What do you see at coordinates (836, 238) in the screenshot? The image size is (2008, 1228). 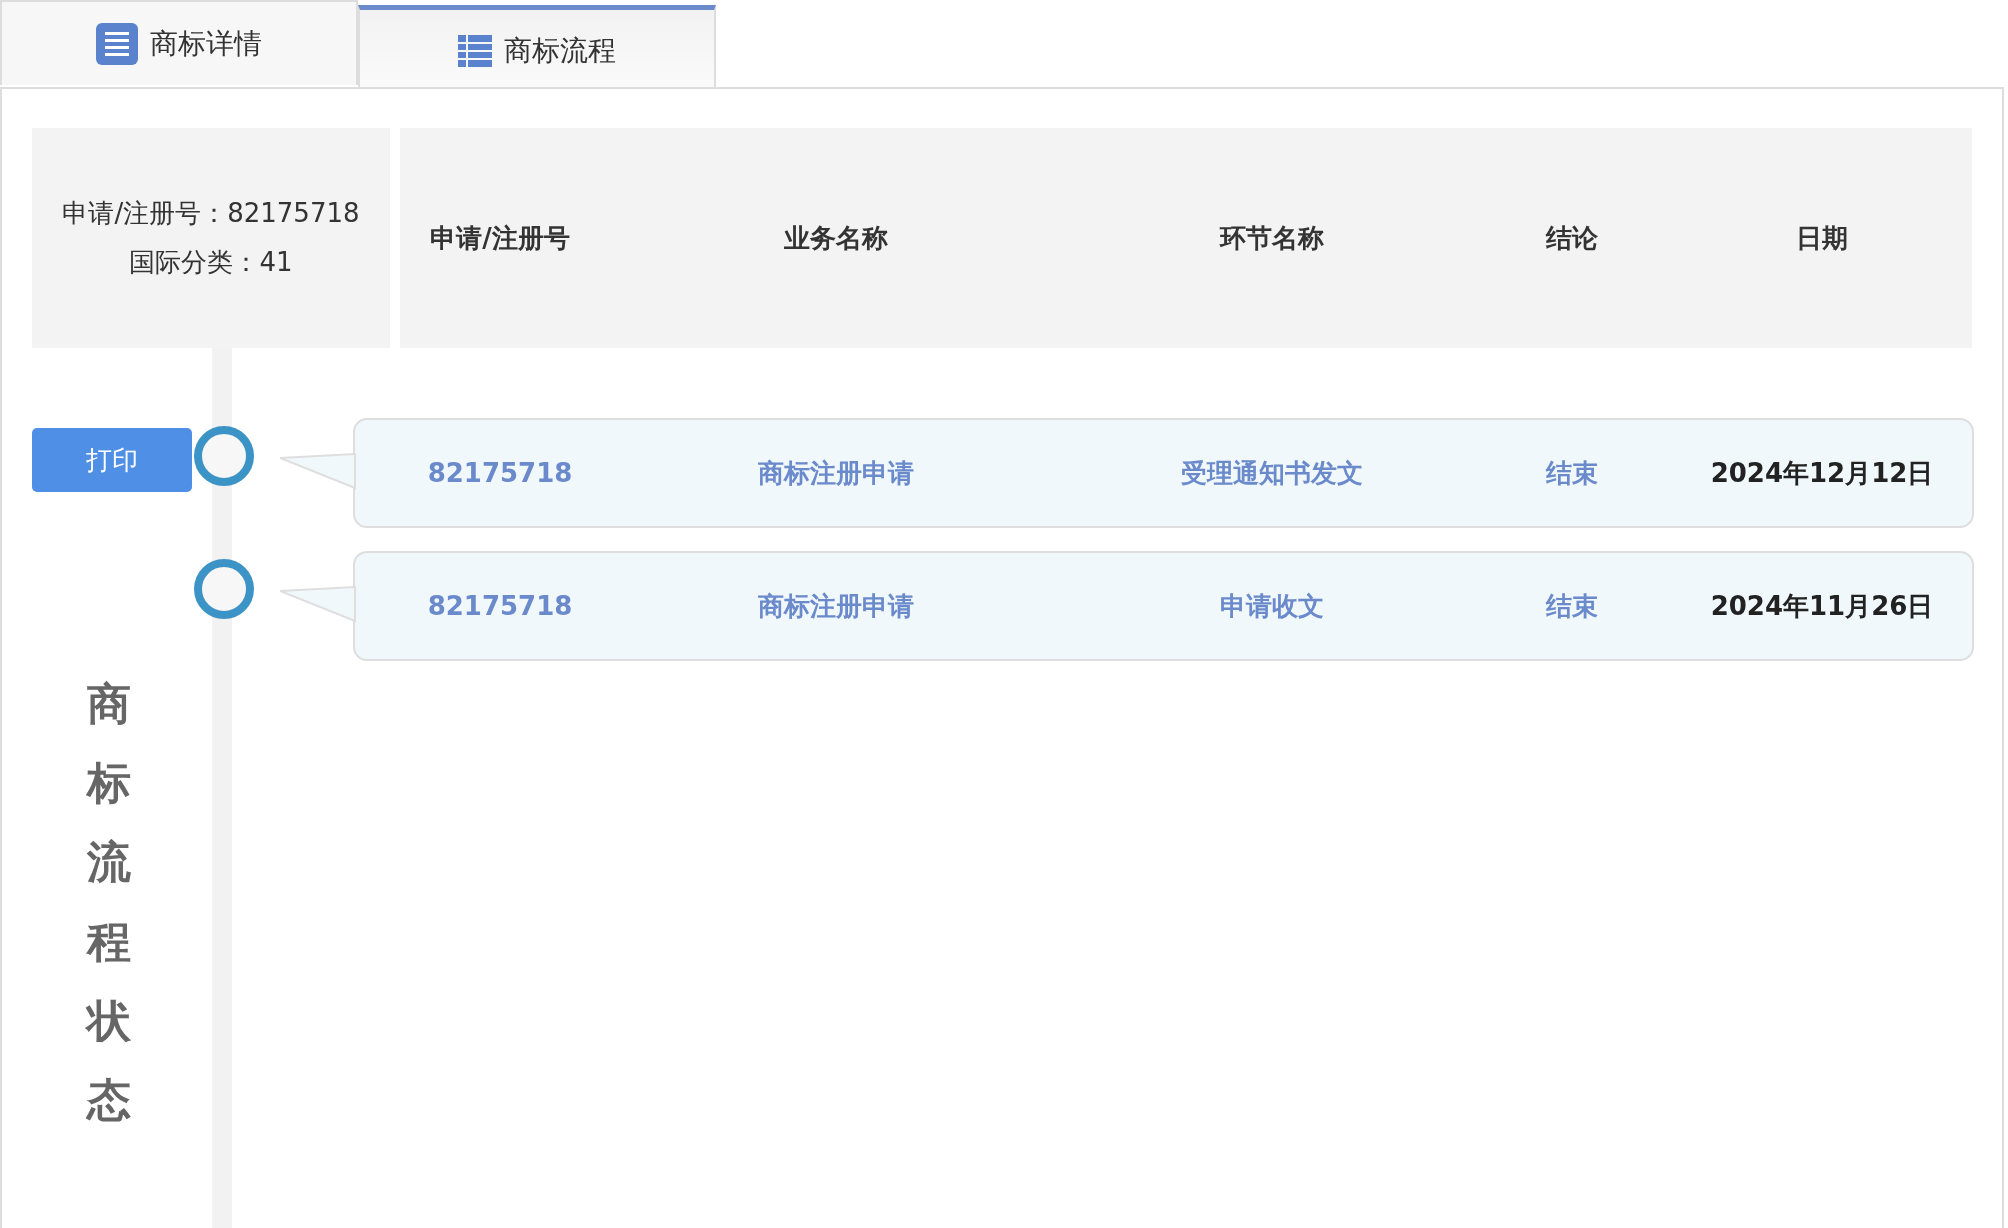 I see `column-header: 业务名称` at bounding box center [836, 238].